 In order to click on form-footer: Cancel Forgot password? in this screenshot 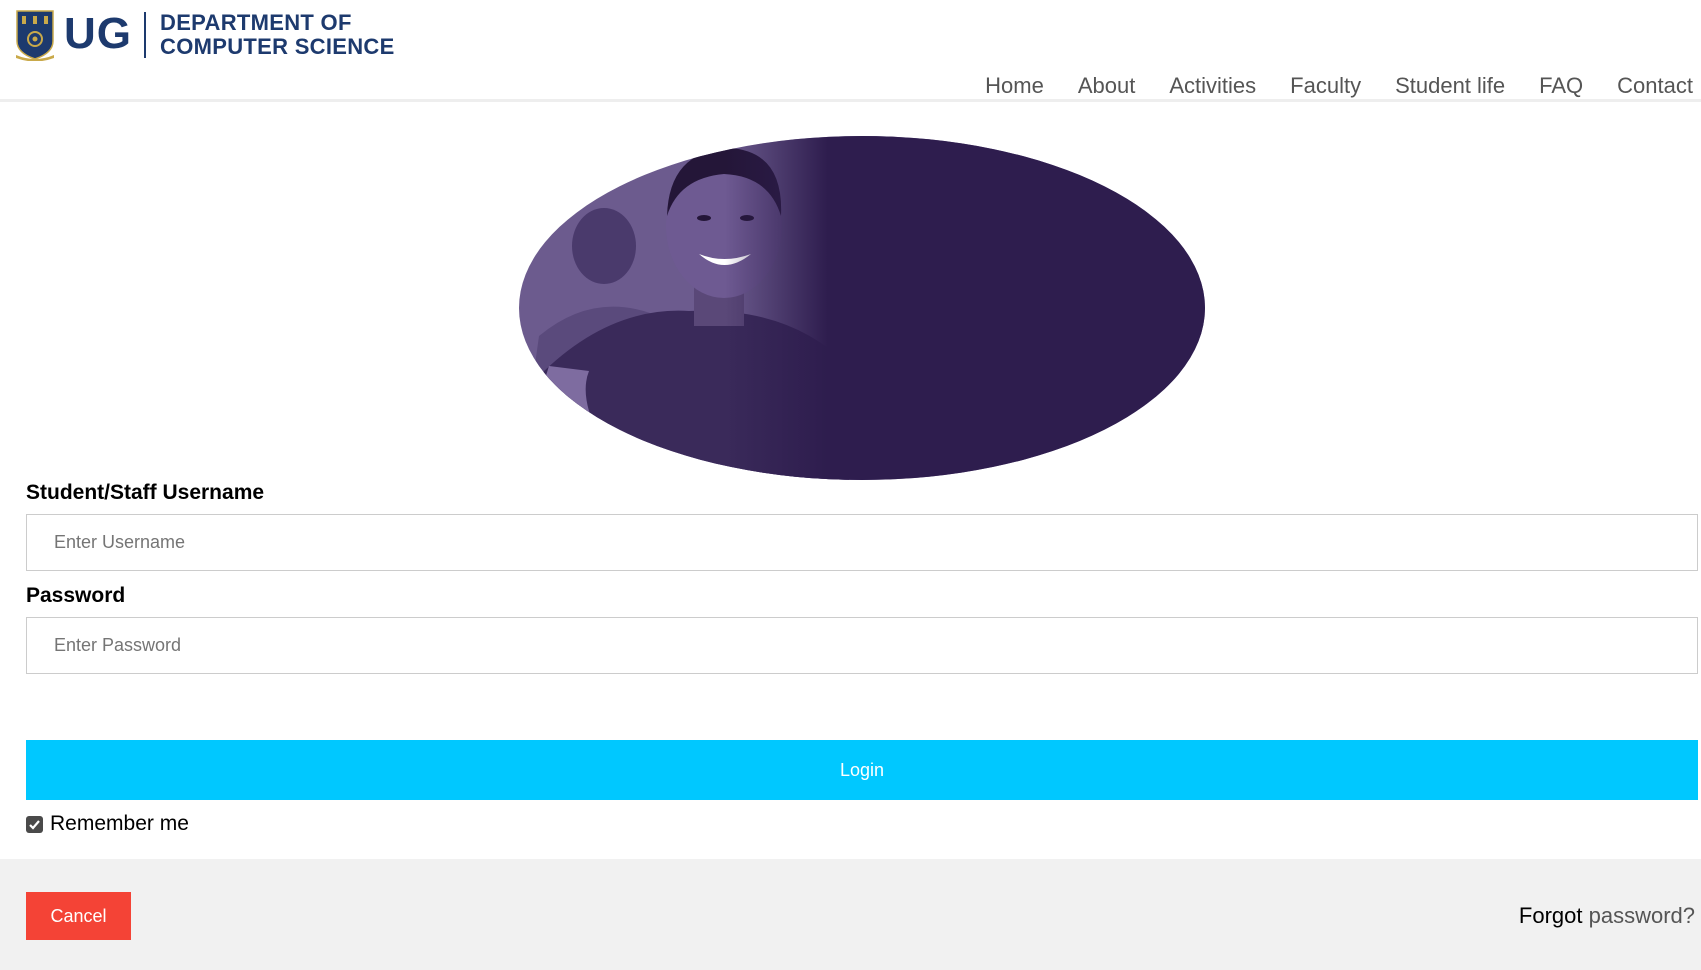, I will do `click(850, 914)`.